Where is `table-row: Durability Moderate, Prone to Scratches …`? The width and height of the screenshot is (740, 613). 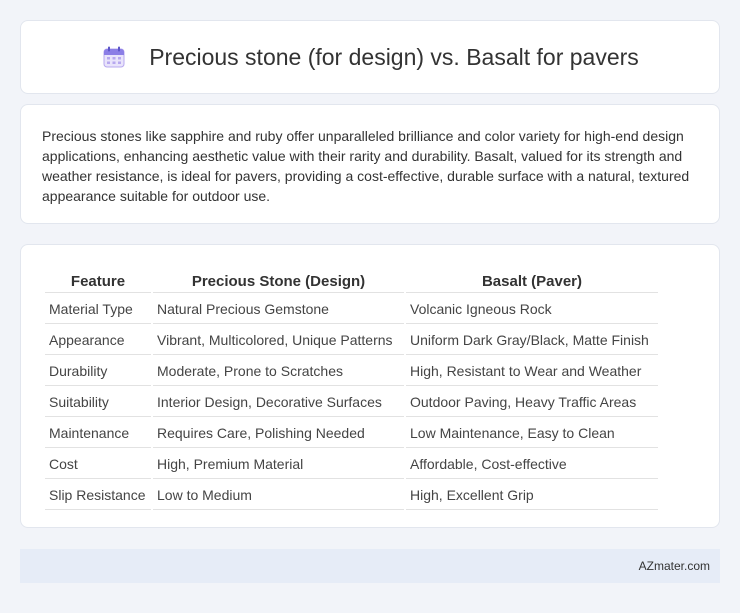
table-row: Durability Moderate, Prone to Scratches … is located at coordinates (351, 371).